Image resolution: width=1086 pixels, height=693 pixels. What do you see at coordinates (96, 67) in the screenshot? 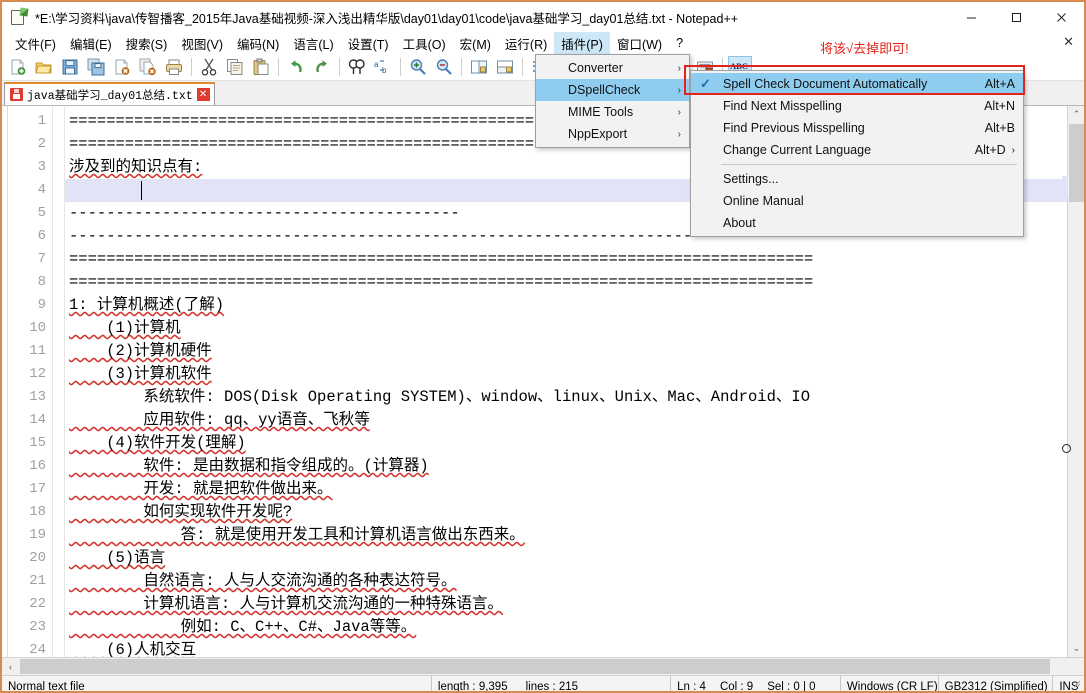
I see `save-all-icon` at bounding box center [96, 67].